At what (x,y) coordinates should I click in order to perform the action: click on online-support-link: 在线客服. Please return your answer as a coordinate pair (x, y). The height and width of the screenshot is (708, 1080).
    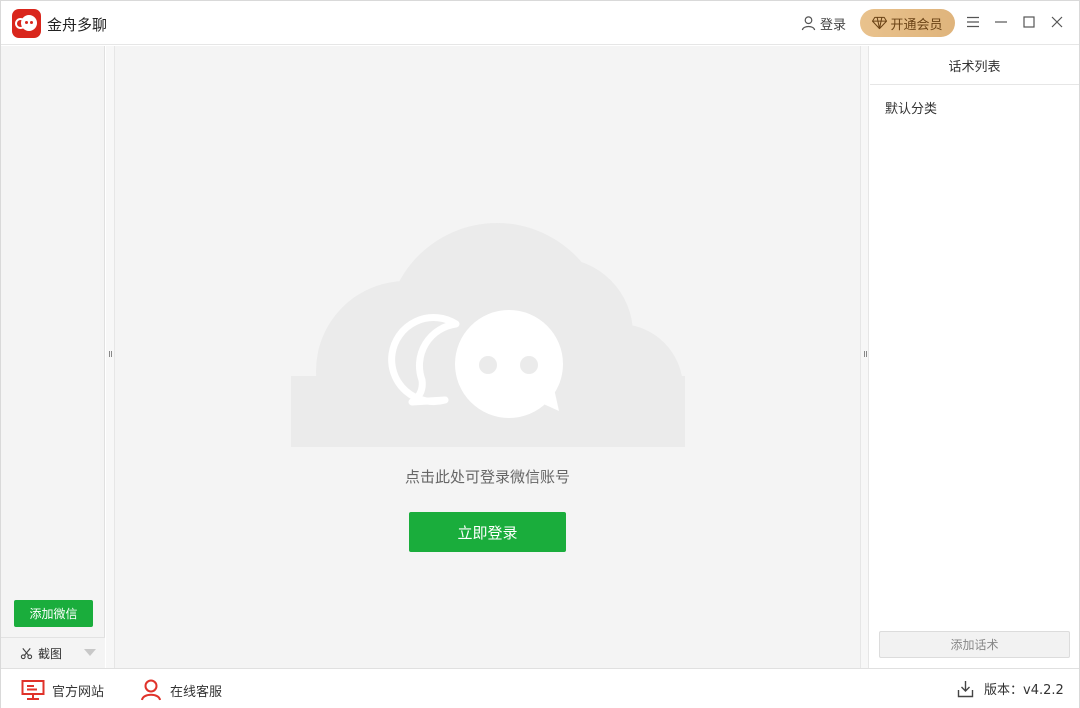
    Looking at the image, I should click on (180, 690).